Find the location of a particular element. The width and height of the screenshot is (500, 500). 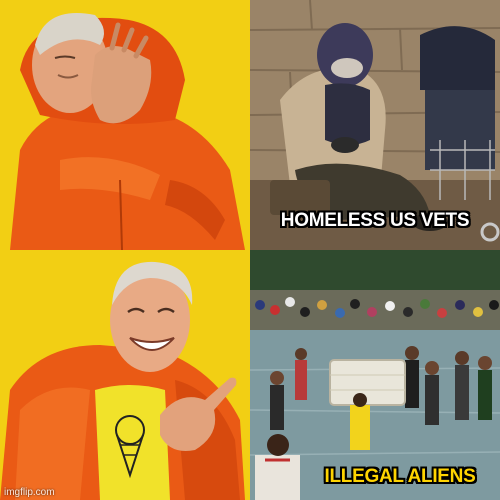

watermark-text: imgflip.com is located at coordinates (29, 492).